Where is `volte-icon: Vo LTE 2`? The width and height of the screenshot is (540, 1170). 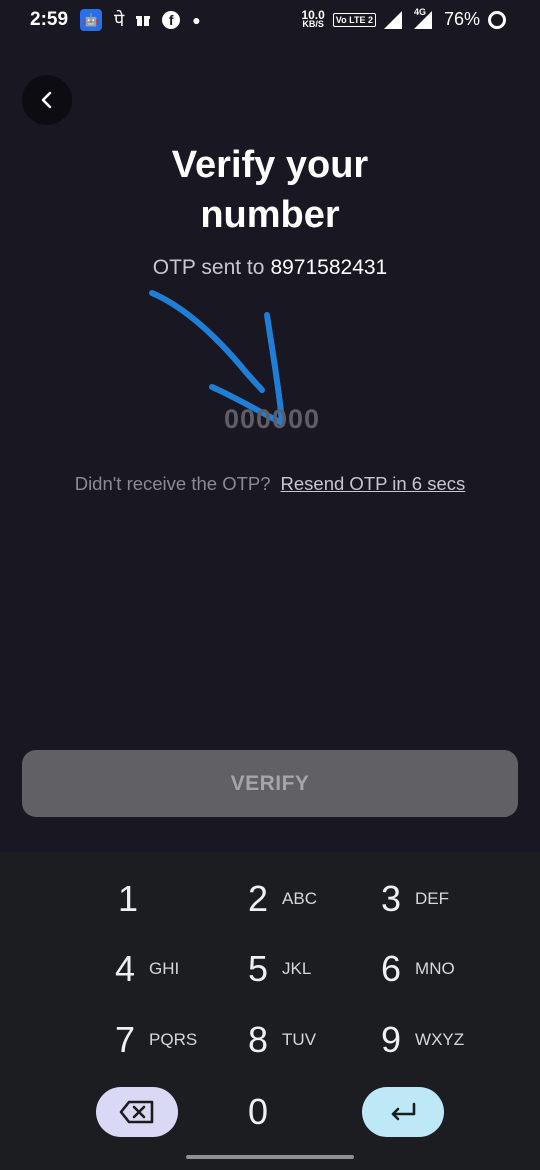
volte-icon: Vo LTE 2 is located at coordinates (354, 19).